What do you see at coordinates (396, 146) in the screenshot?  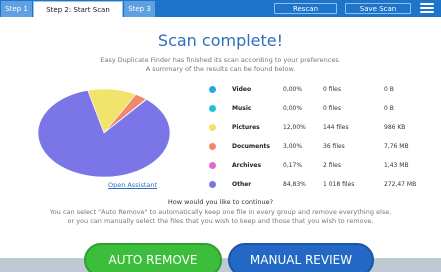 I see `stats-size: 7,76 MB` at bounding box center [396, 146].